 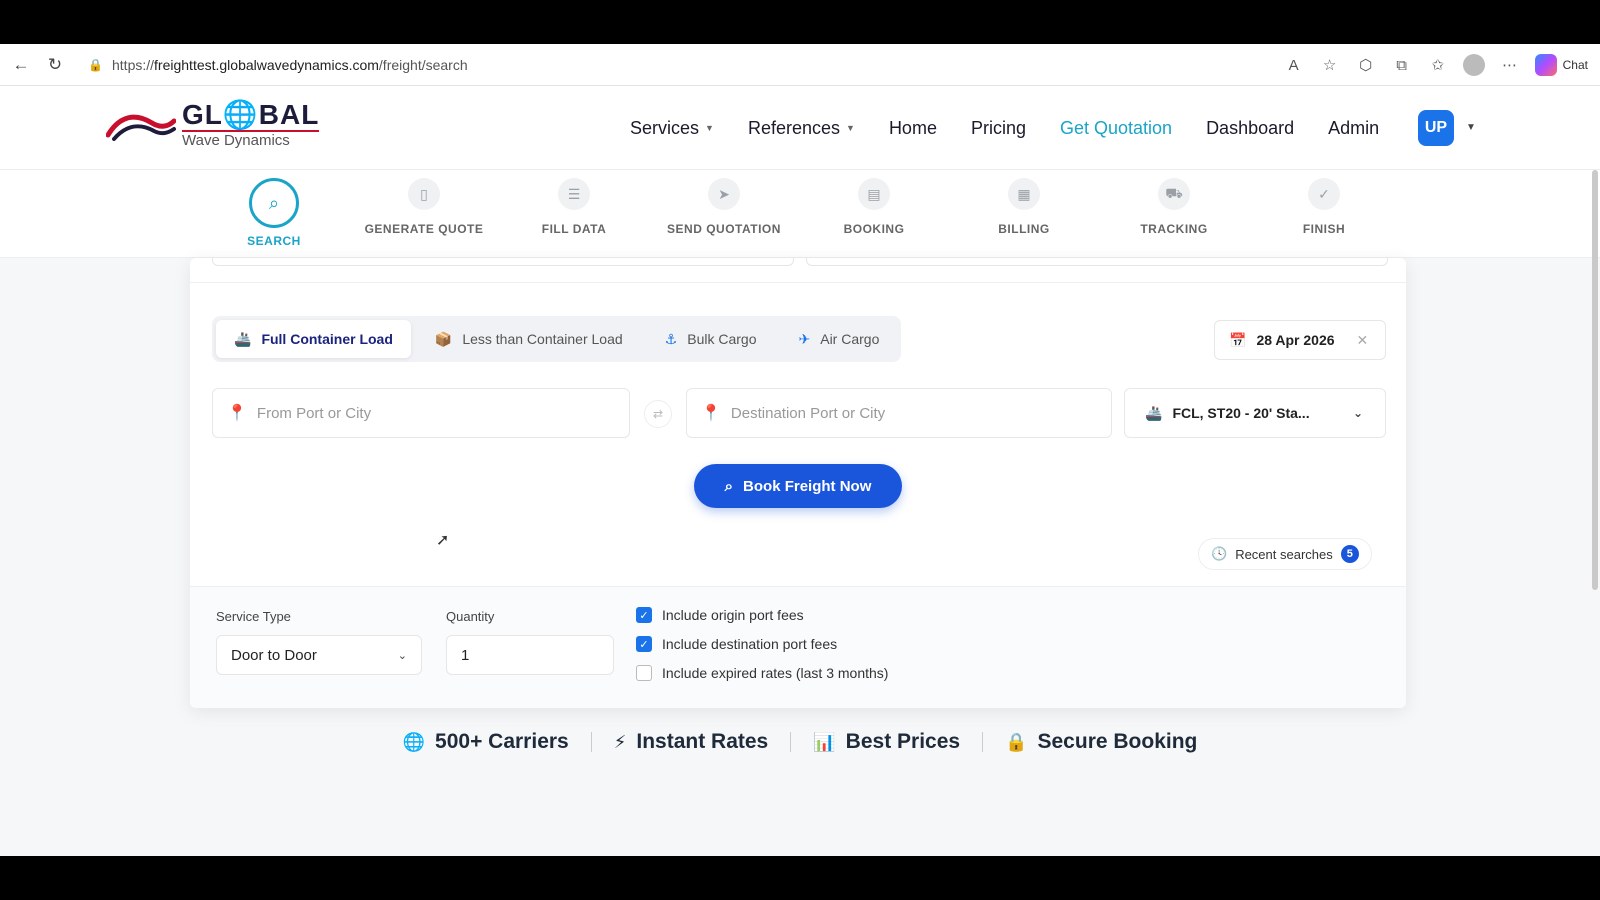 I want to click on location-pin-icon: 📍, so click(x=237, y=413).